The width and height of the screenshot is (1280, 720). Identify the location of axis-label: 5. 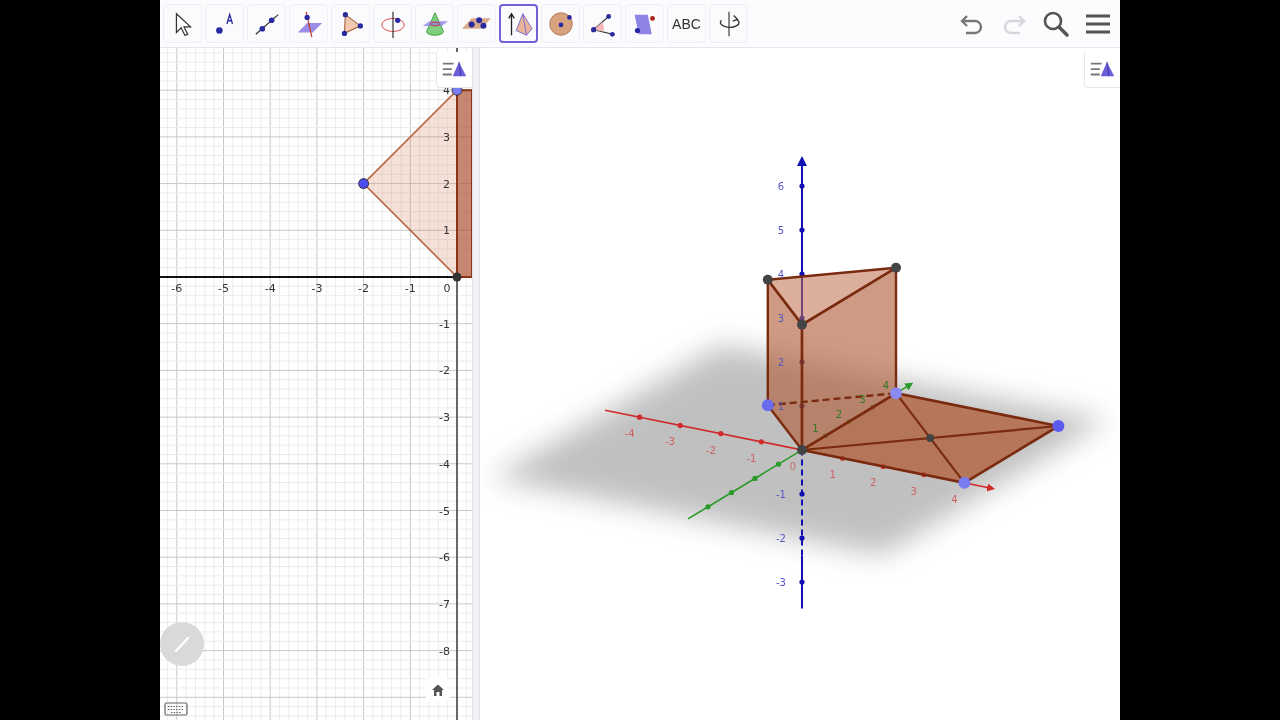
(781, 230).